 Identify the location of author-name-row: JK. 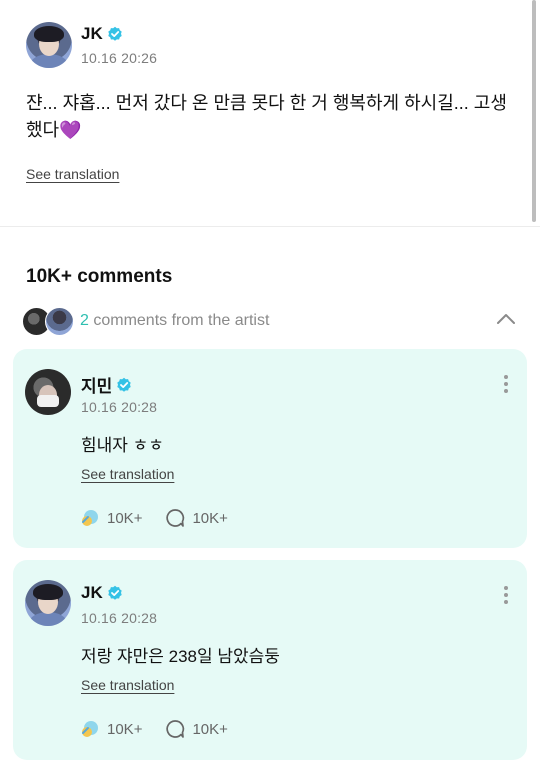
(102, 34).